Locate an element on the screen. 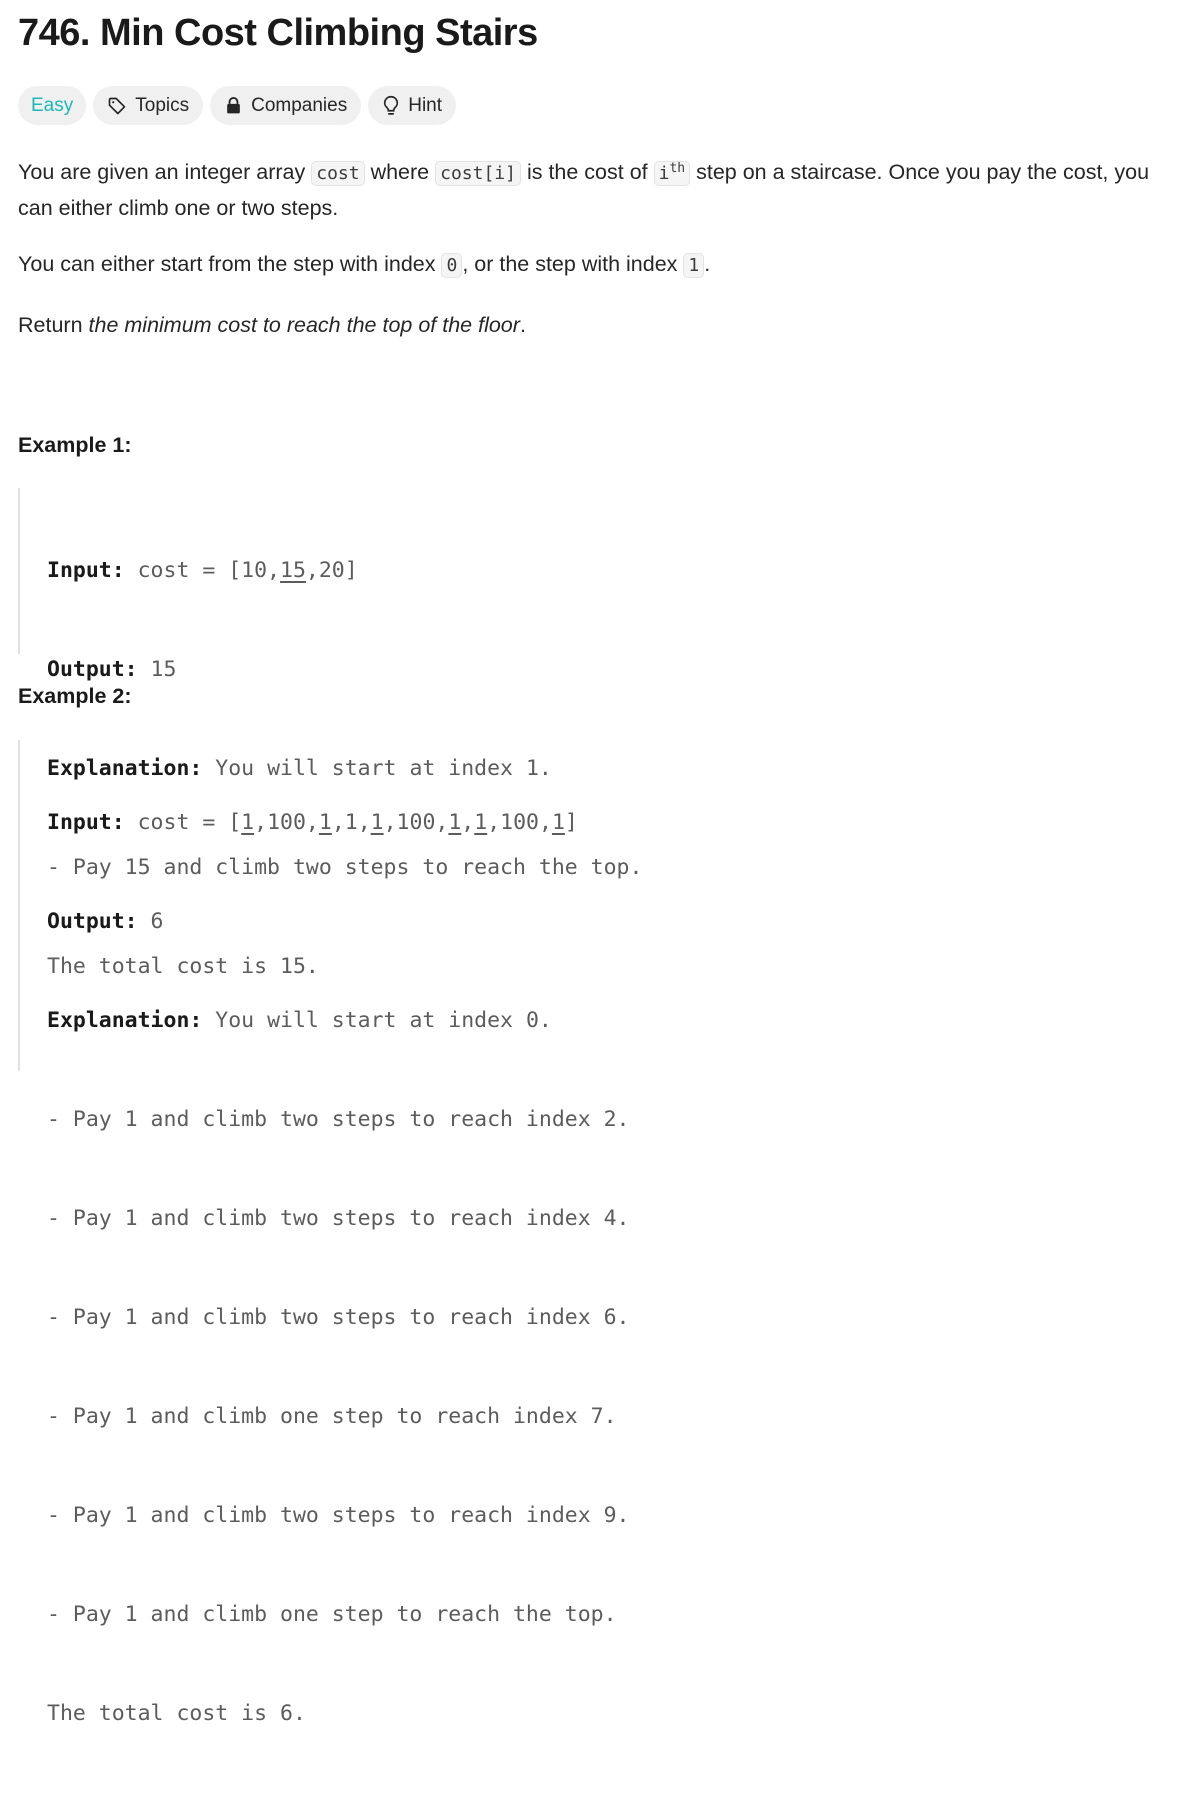 This screenshot has height=1796, width=1200. difficulty-label: Easy is located at coordinates (52, 105).